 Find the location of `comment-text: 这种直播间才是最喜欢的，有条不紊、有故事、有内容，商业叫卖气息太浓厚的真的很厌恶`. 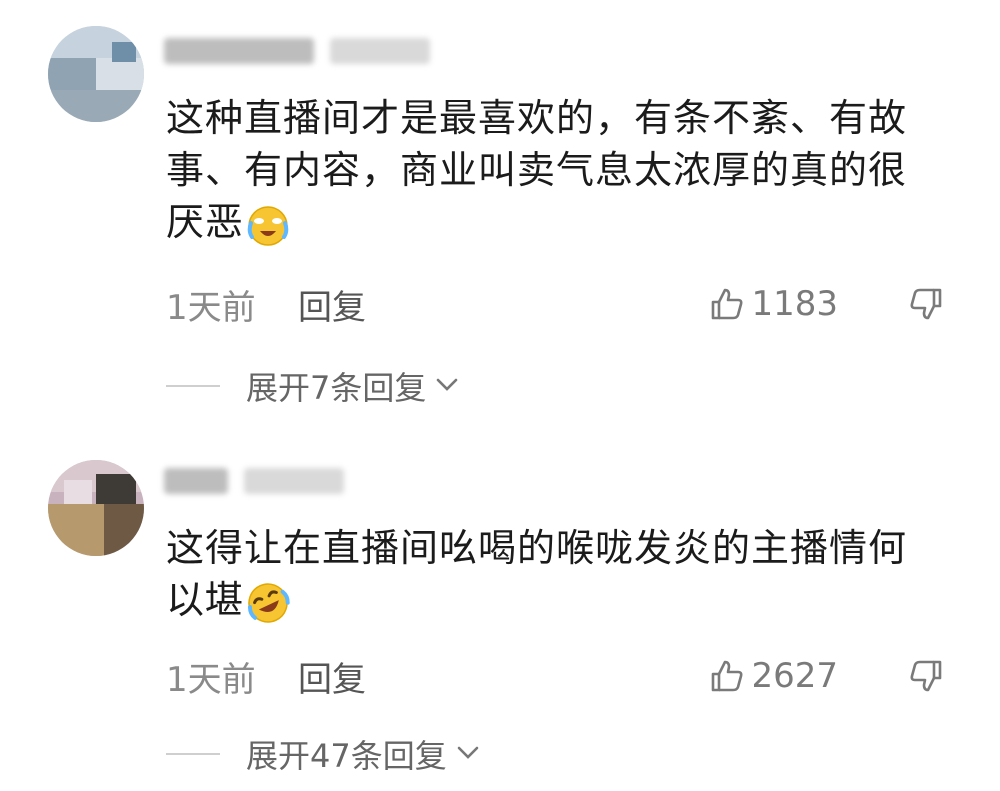

comment-text: 这种直播间才是最喜欢的，有条不紊、有故事、有内容，商业叫卖气息太浓厚的真的很厌恶 is located at coordinates (546, 170).